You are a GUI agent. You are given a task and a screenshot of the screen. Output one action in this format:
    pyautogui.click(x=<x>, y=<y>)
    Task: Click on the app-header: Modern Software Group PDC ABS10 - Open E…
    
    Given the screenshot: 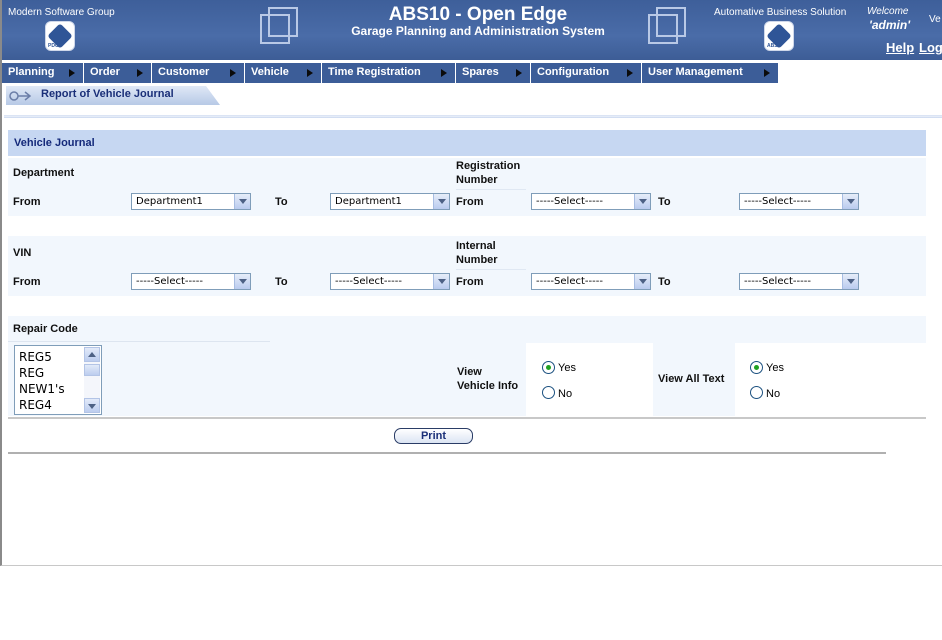 What is the action you would take?
    pyautogui.click(x=472, y=30)
    